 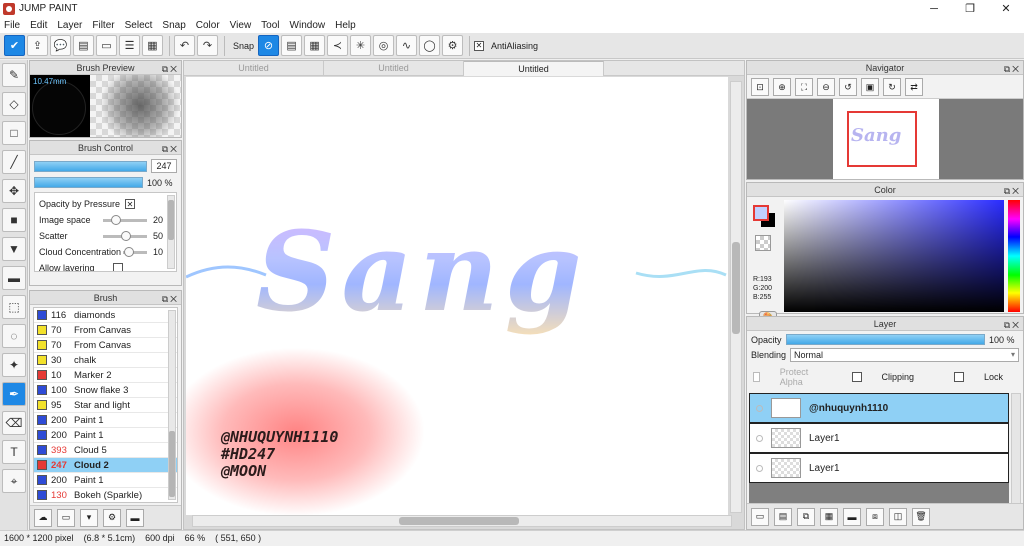 I want to click on menu-filter: Filter, so click(x=103, y=25).